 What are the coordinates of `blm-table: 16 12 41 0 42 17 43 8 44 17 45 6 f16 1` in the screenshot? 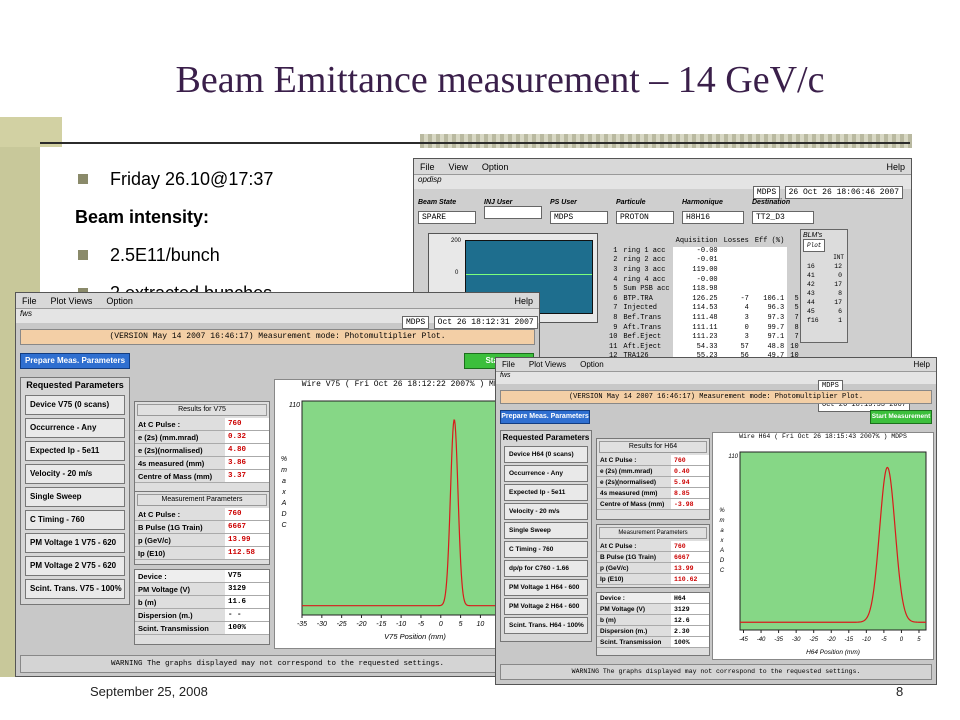 It's located at (824, 293).